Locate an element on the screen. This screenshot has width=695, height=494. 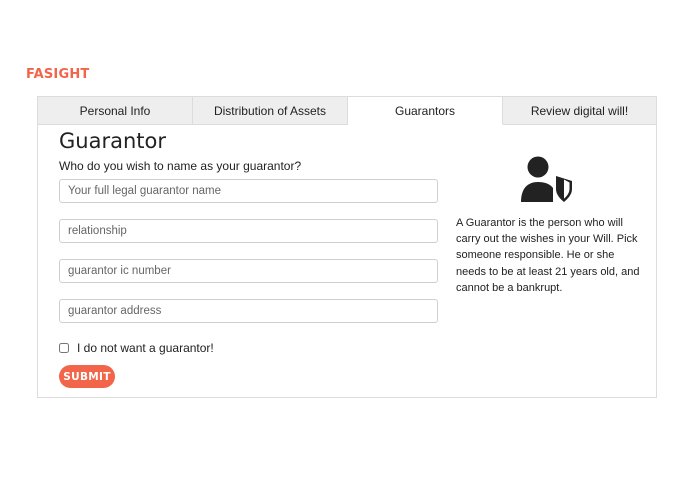
tab-review-digital-will: Review digital will! is located at coordinates (579, 110).